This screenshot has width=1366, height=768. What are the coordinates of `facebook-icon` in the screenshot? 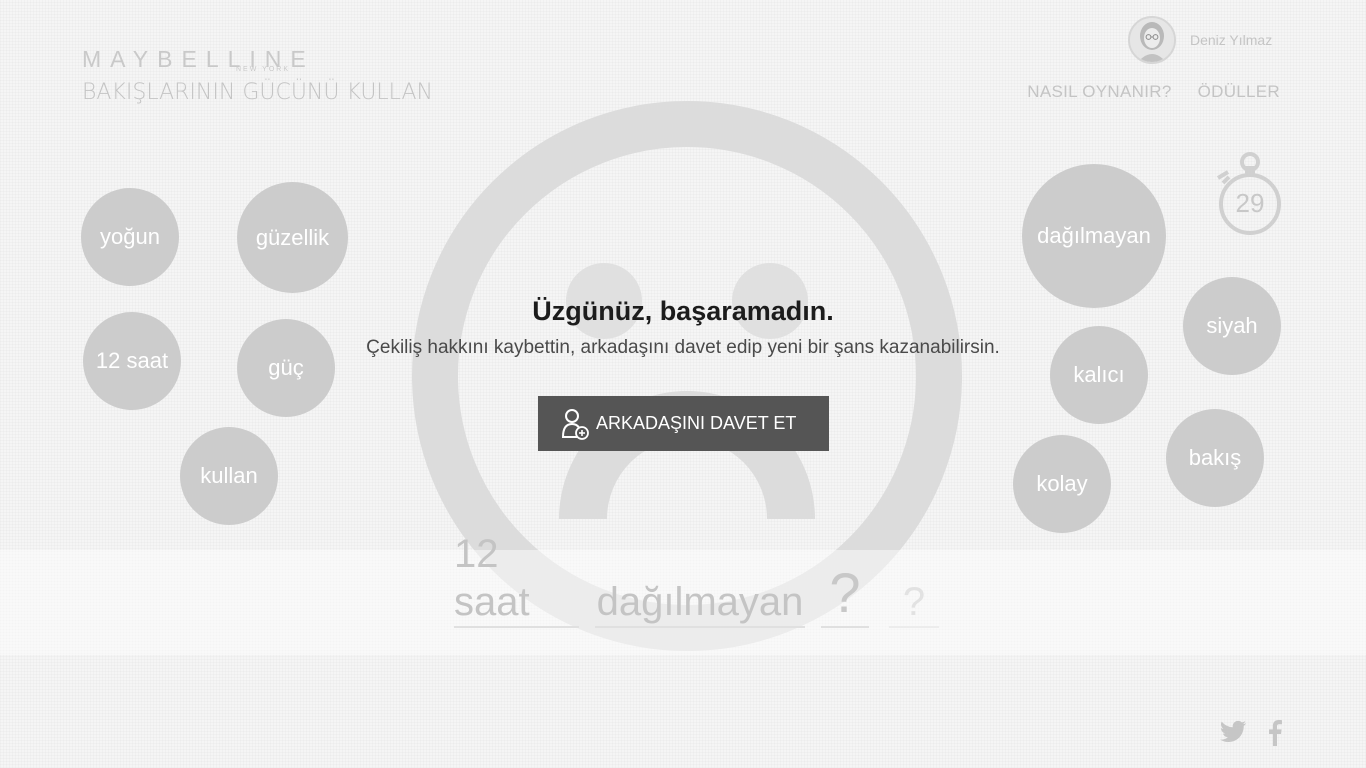 It's located at (1275, 733).